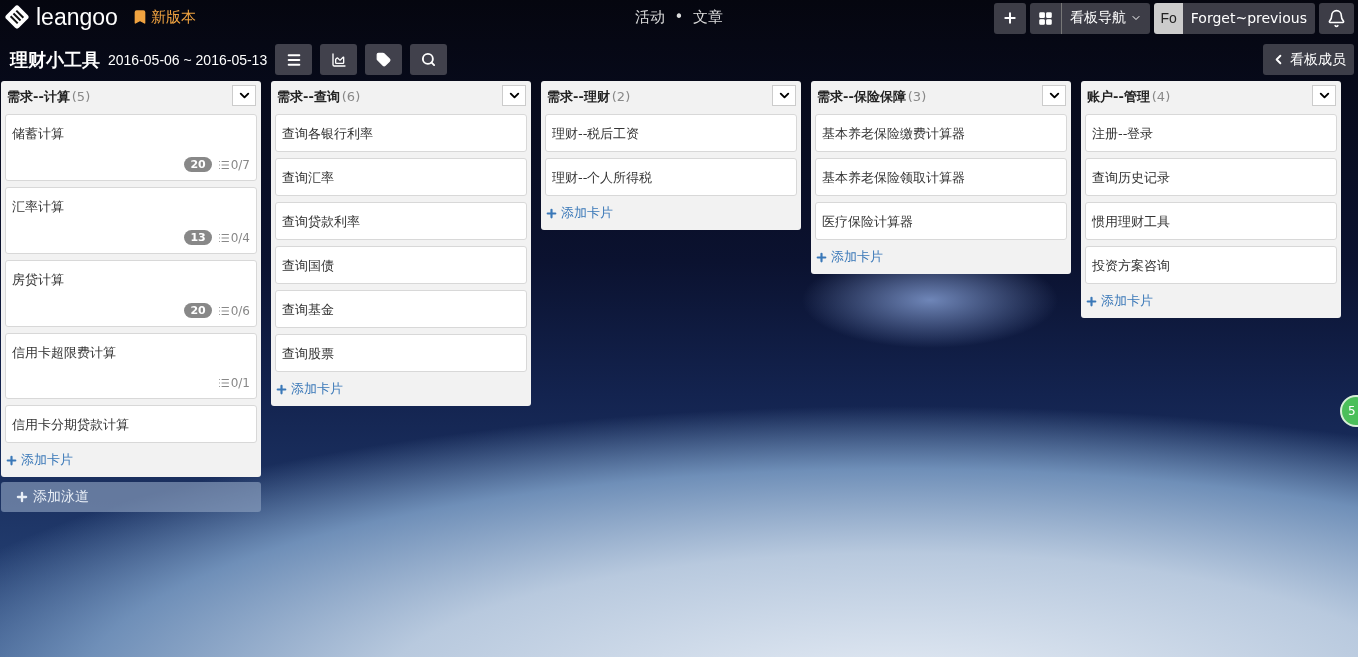 The height and width of the screenshot is (657, 1358). I want to click on lane-count: (6), so click(351, 96).